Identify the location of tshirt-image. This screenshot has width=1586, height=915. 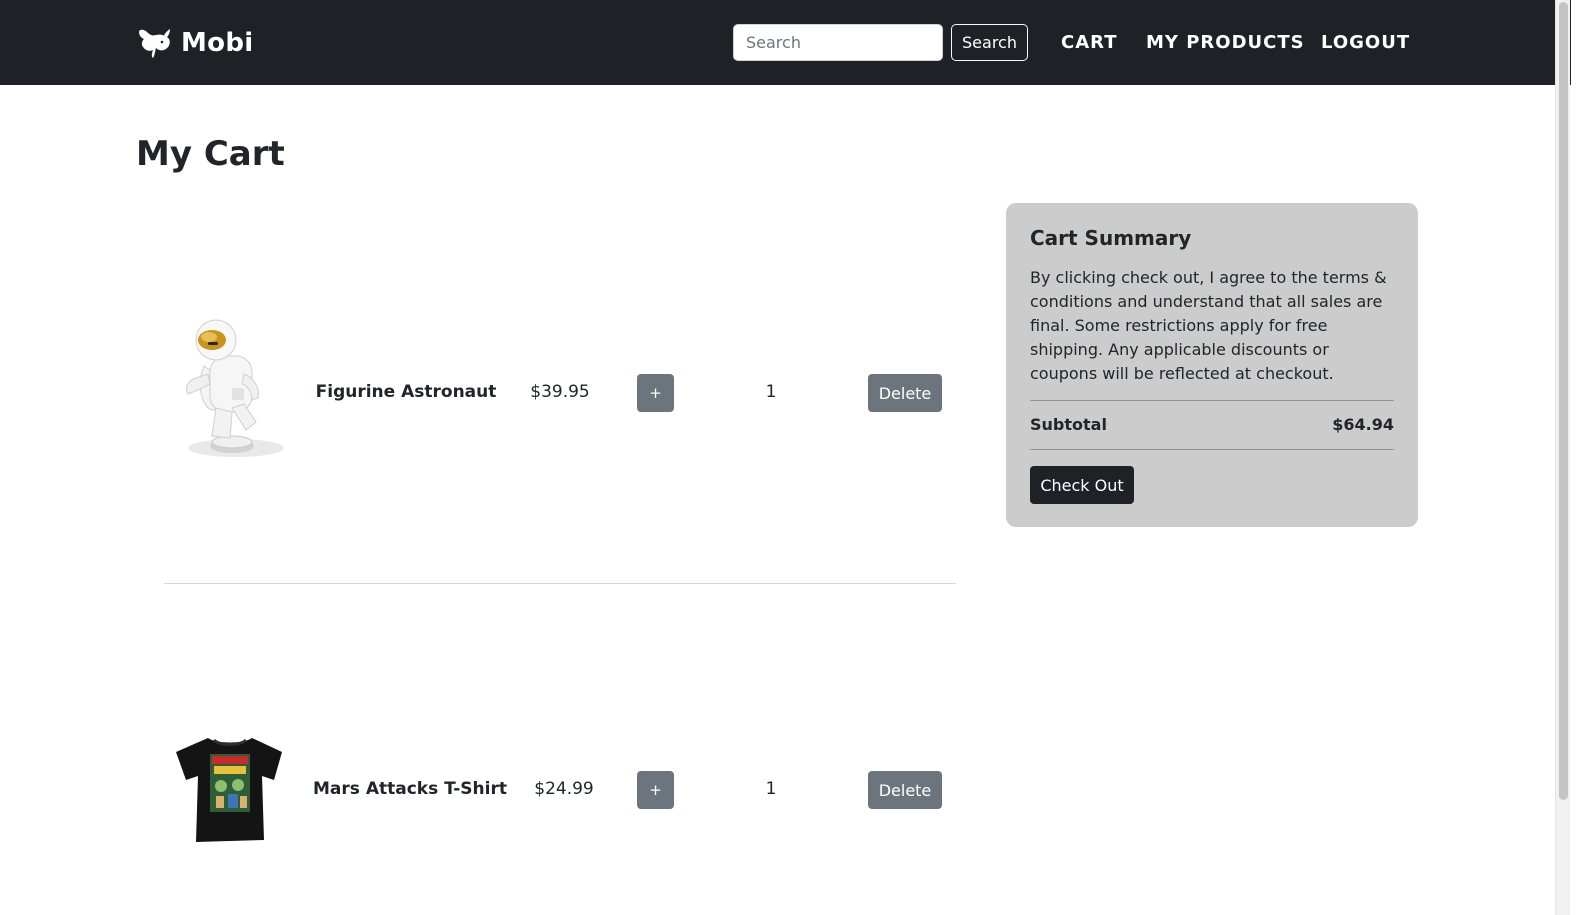
(230, 787).